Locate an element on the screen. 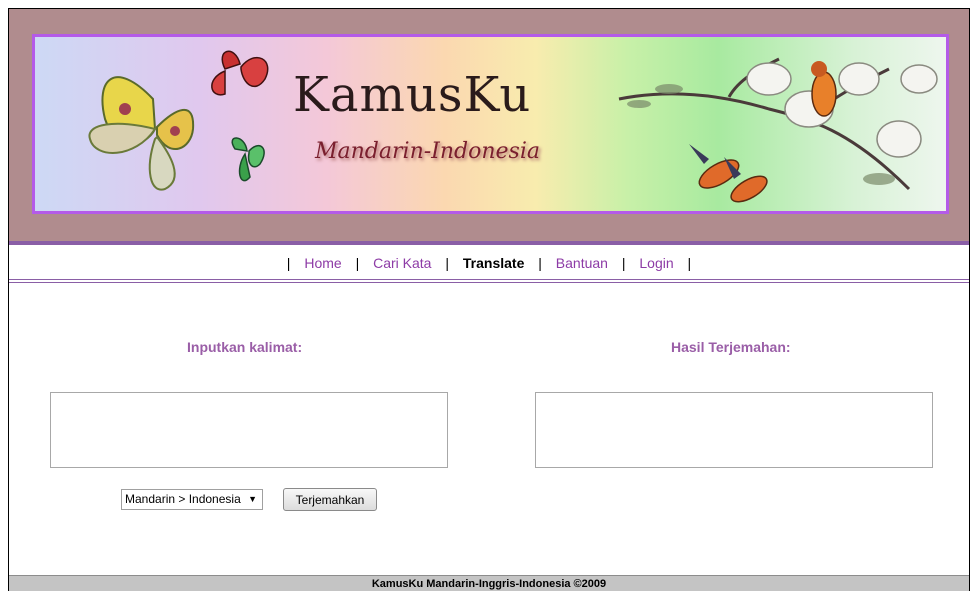 The height and width of the screenshot is (592, 971). green-butterfly-icon is located at coordinates (248, 159).